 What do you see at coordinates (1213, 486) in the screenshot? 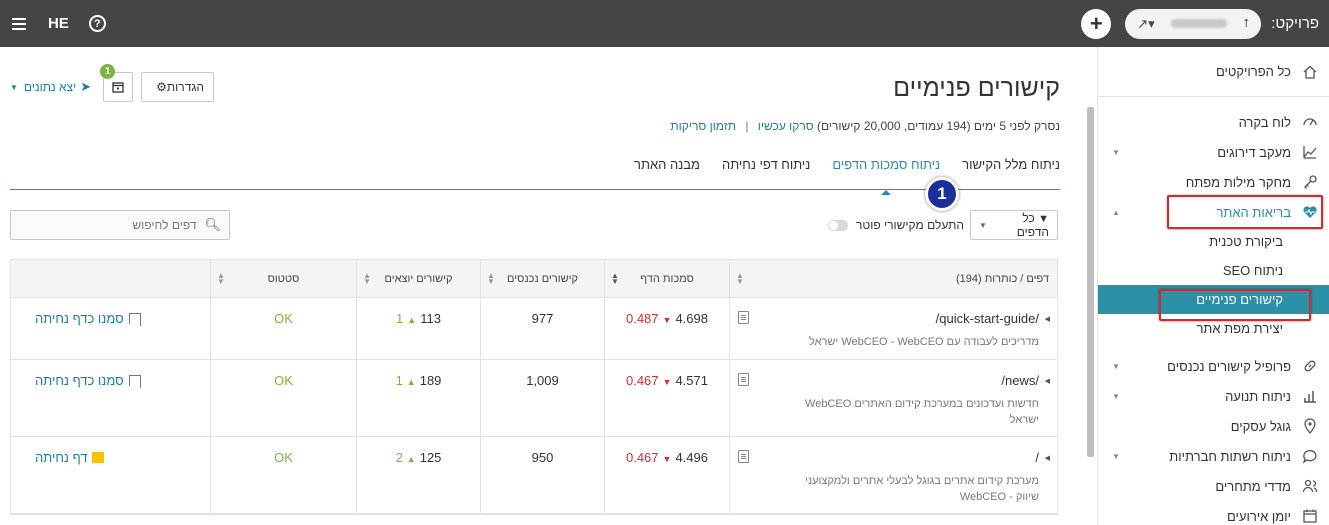
I see `sidebar-item-competitors: מדדי מתחרים` at bounding box center [1213, 486].